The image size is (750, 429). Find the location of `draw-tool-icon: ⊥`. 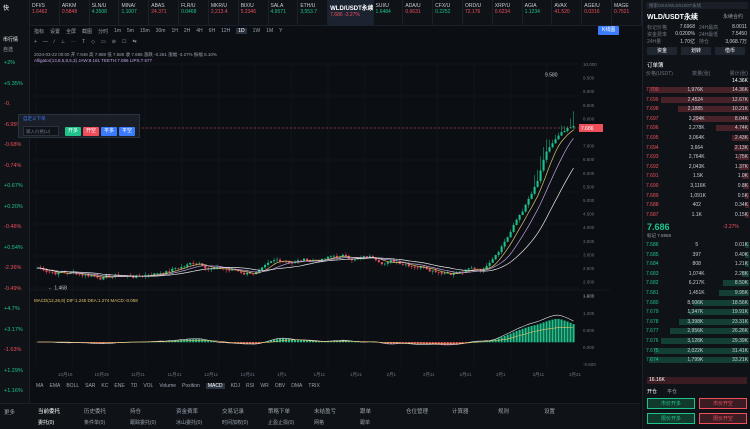

draw-tool-icon: ⊥ is located at coordinates (63, 42).